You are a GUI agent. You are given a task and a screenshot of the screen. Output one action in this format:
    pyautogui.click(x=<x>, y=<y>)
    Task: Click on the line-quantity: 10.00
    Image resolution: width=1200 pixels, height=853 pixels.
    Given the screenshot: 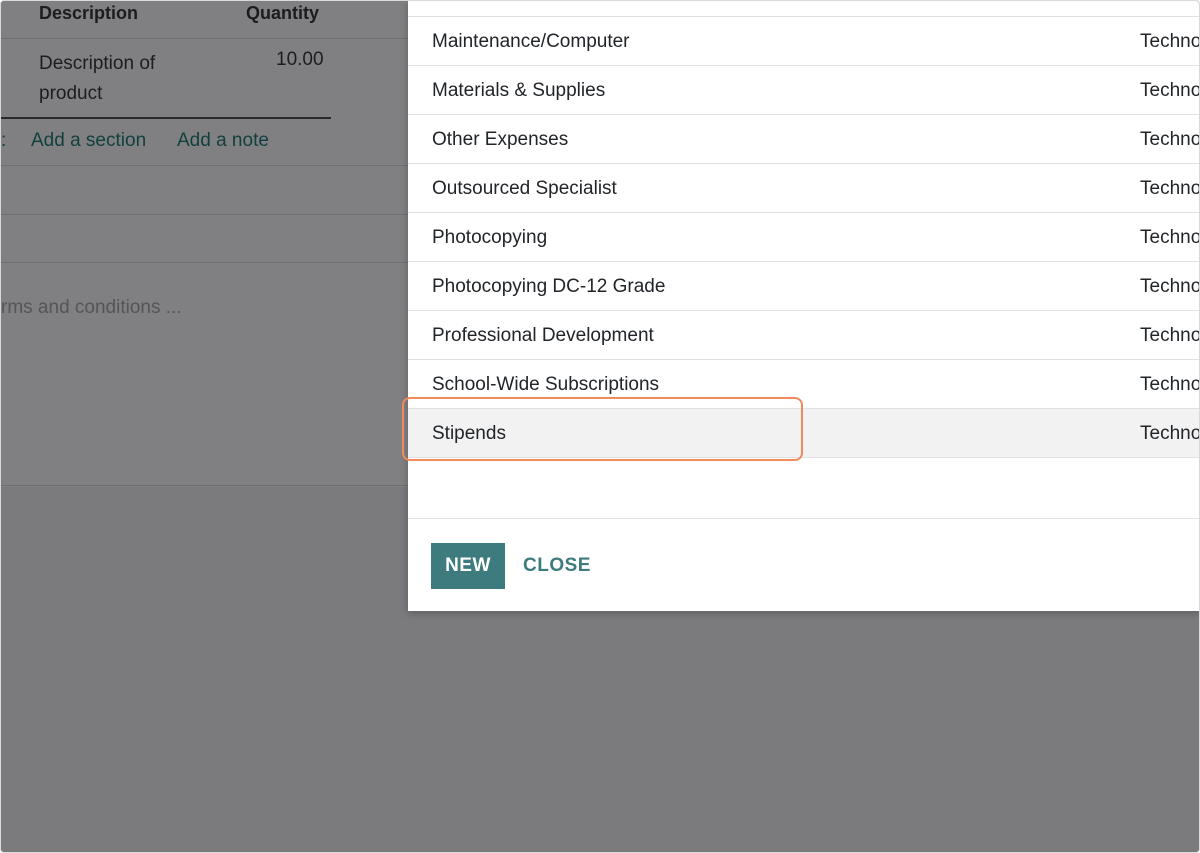 What is the action you would take?
    pyautogui.click(x=300, y=59)
    